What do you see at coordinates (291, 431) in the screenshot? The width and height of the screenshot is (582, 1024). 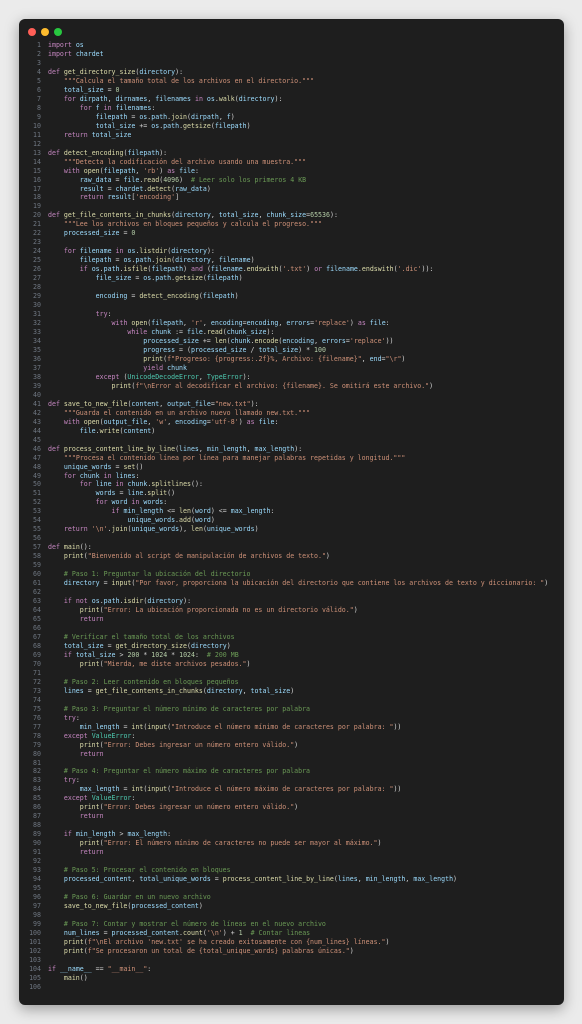 I see `code-line: 44 file.write(content)` at bounding box center [291, 431].